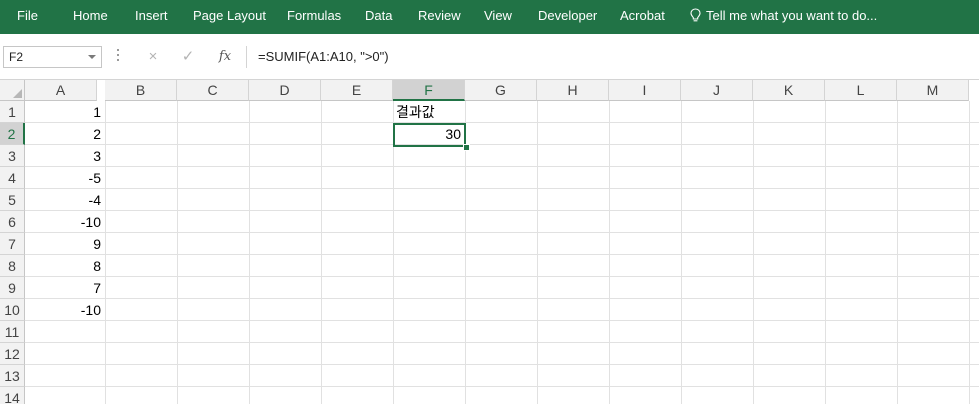  Describe the element at coordinates (12, 376) in the screenshot. I see `row-header-13: 13` at that location.